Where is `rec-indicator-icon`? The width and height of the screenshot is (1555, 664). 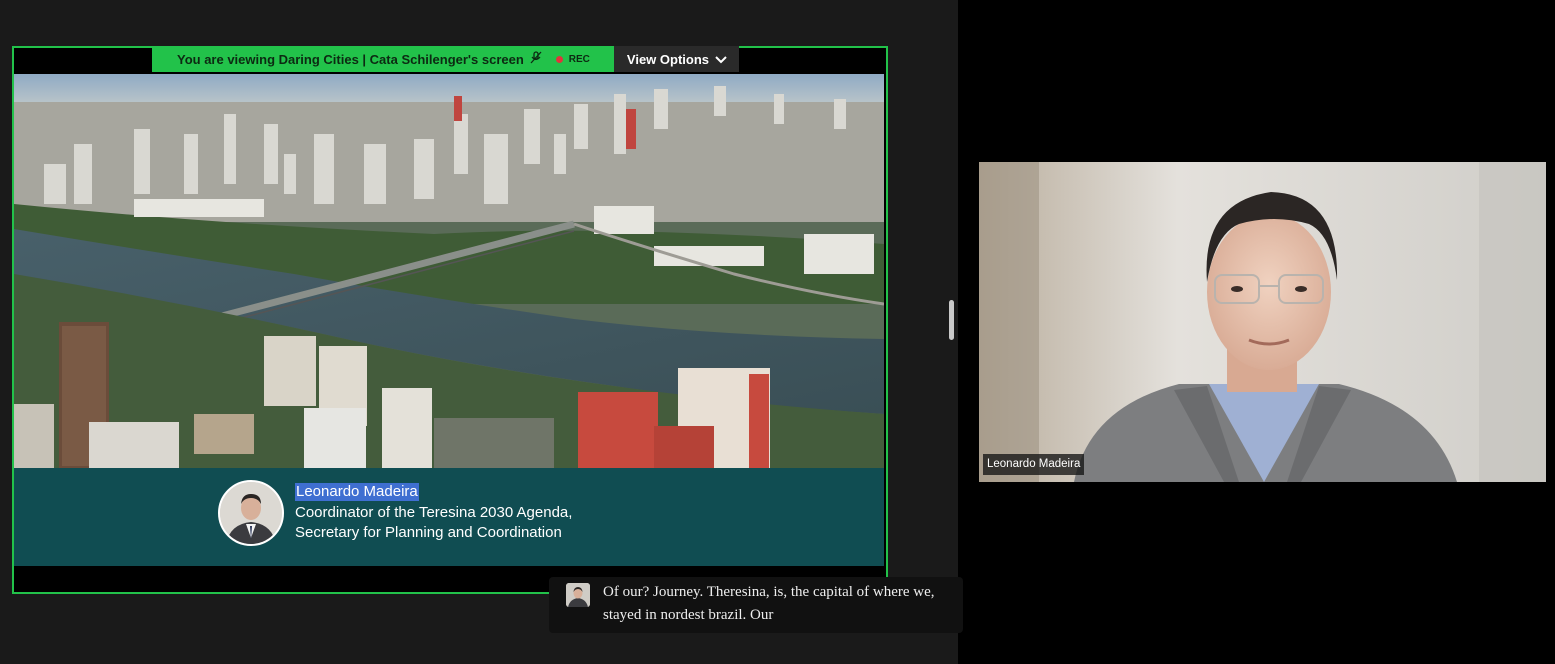
rec-indicator-icon is located at coordinates (559, 59).